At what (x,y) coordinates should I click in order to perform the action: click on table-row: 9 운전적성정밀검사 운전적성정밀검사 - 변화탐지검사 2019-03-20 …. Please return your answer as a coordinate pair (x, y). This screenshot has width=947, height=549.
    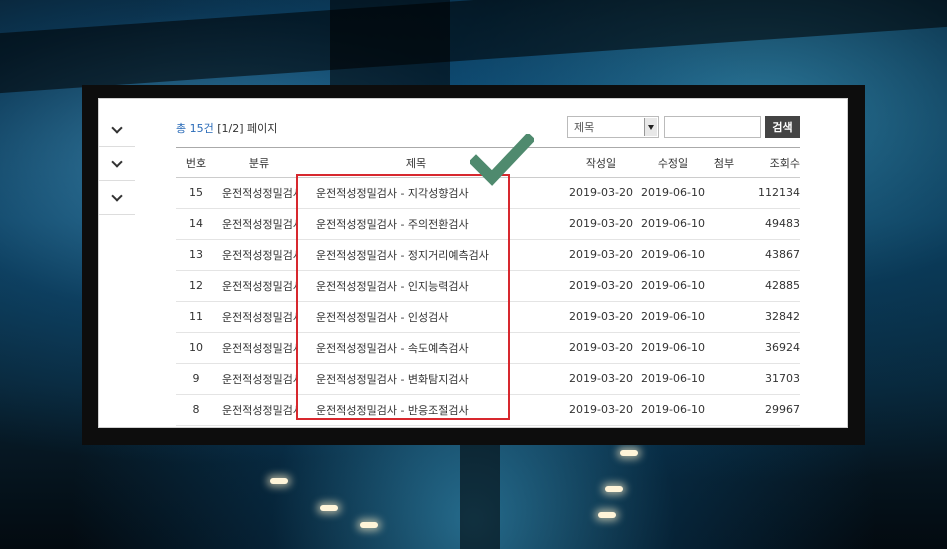
    Looking at the image, I should click on (488, 379).